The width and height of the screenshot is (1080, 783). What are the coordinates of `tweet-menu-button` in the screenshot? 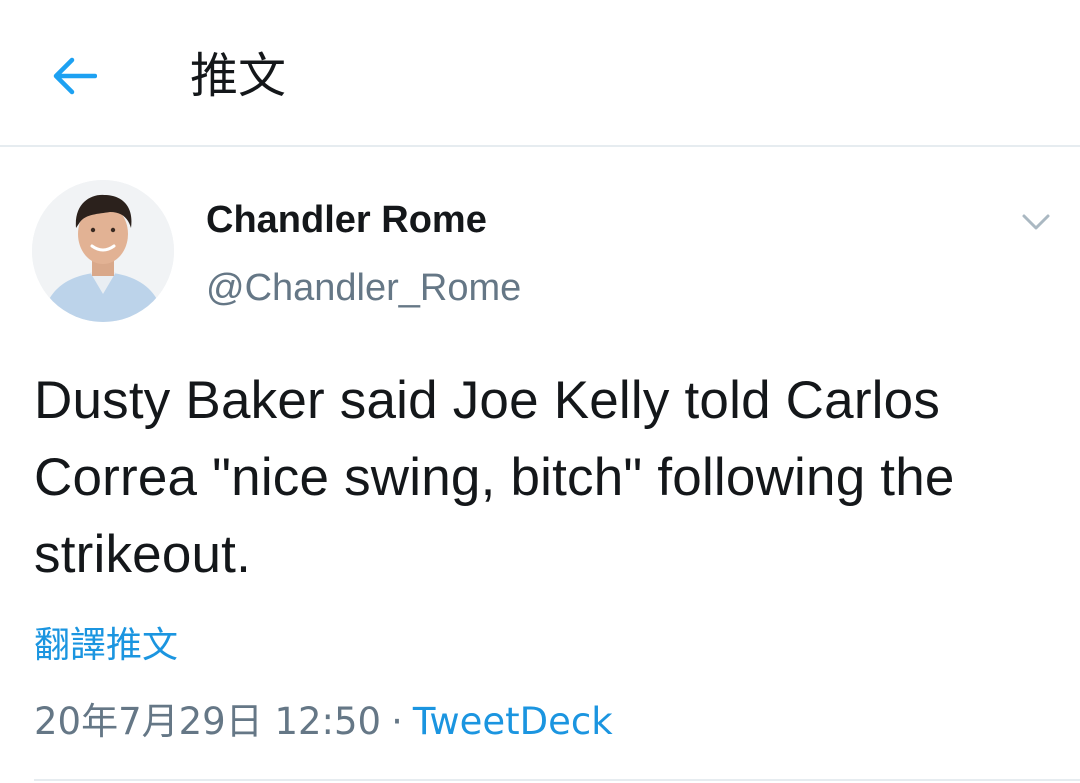 It's located at (1036, 222).